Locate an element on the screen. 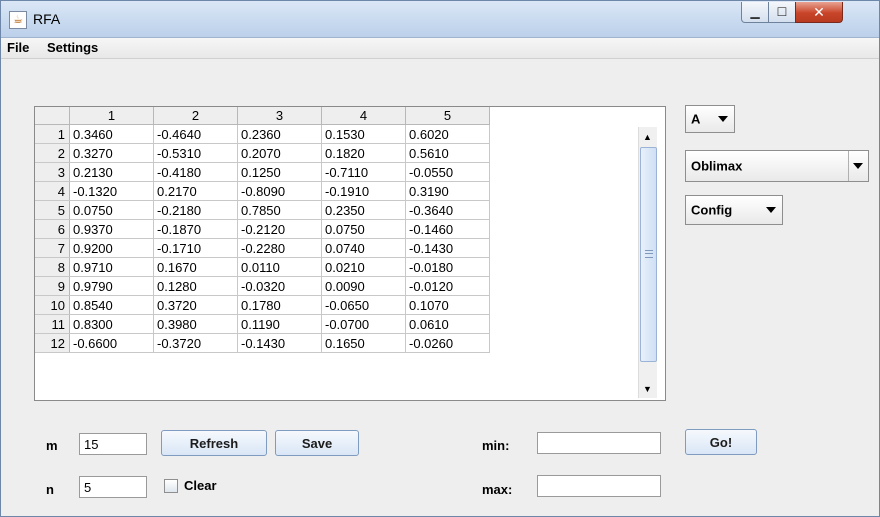 This screenshot has width=880, height=517. table-cell: 0.3270 is located at coordinates (111, 153).